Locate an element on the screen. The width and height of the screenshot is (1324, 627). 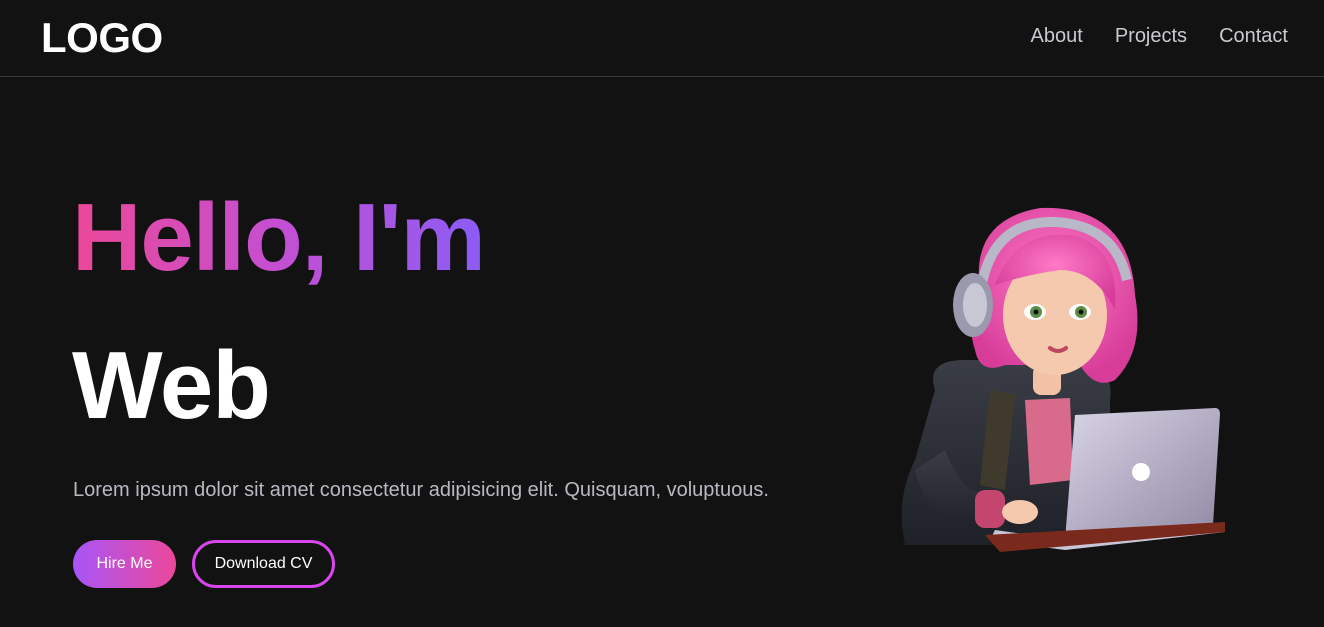
hero-greeting: Hello, I'm is located at coordinates (279, 237).